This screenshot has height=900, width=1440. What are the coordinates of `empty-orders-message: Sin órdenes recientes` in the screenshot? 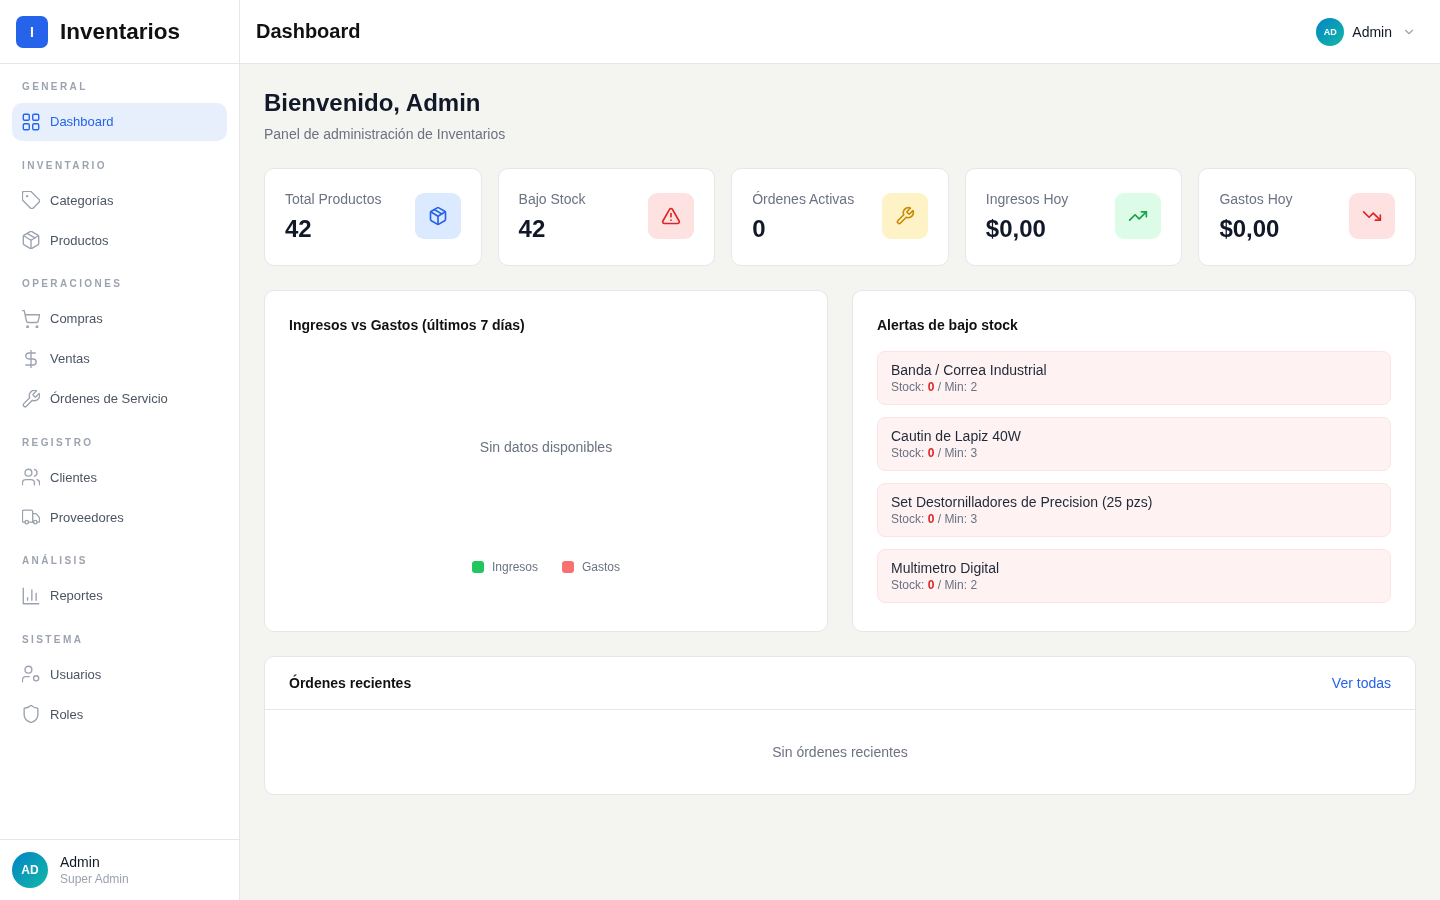 It's located at (840, 752).